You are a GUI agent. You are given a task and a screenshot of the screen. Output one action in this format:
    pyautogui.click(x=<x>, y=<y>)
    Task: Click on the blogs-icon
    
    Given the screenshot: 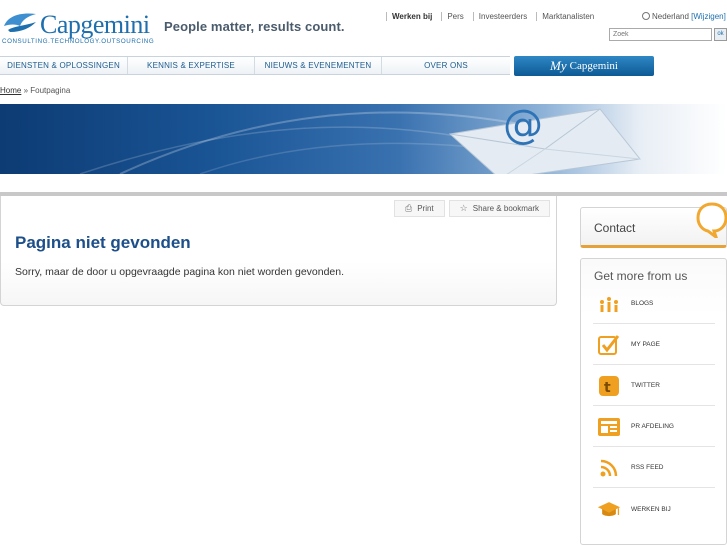 What is the action you would take?
    pyautogui.click(x=609, y=304)
    